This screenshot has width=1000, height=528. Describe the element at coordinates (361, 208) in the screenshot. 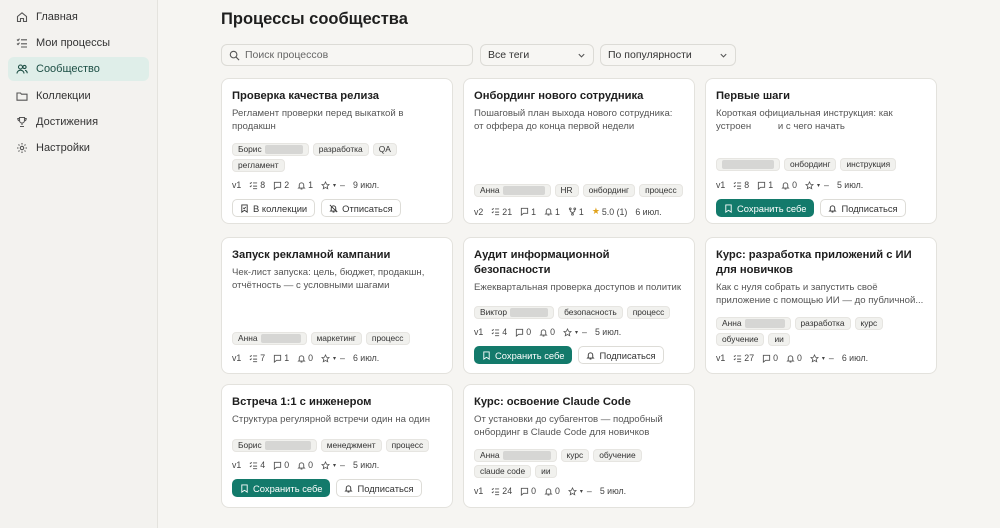

I see `unsubscribe-button: Отписаться` at that location.